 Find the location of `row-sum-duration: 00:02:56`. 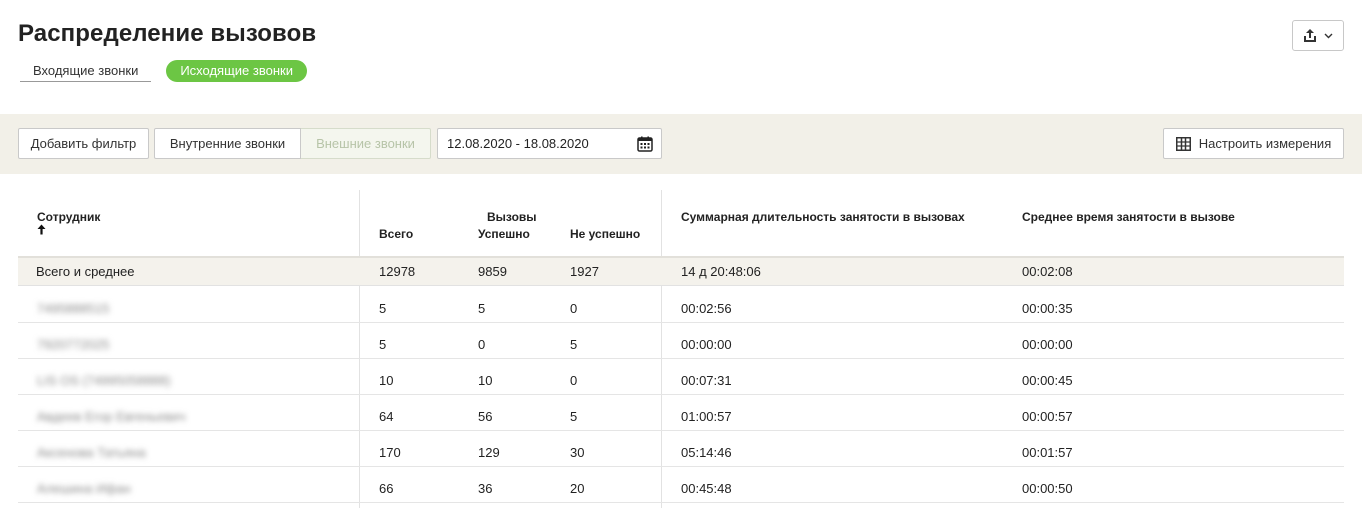

row-sum-duration: 00:02:56 is located at coordinates (706, 308).